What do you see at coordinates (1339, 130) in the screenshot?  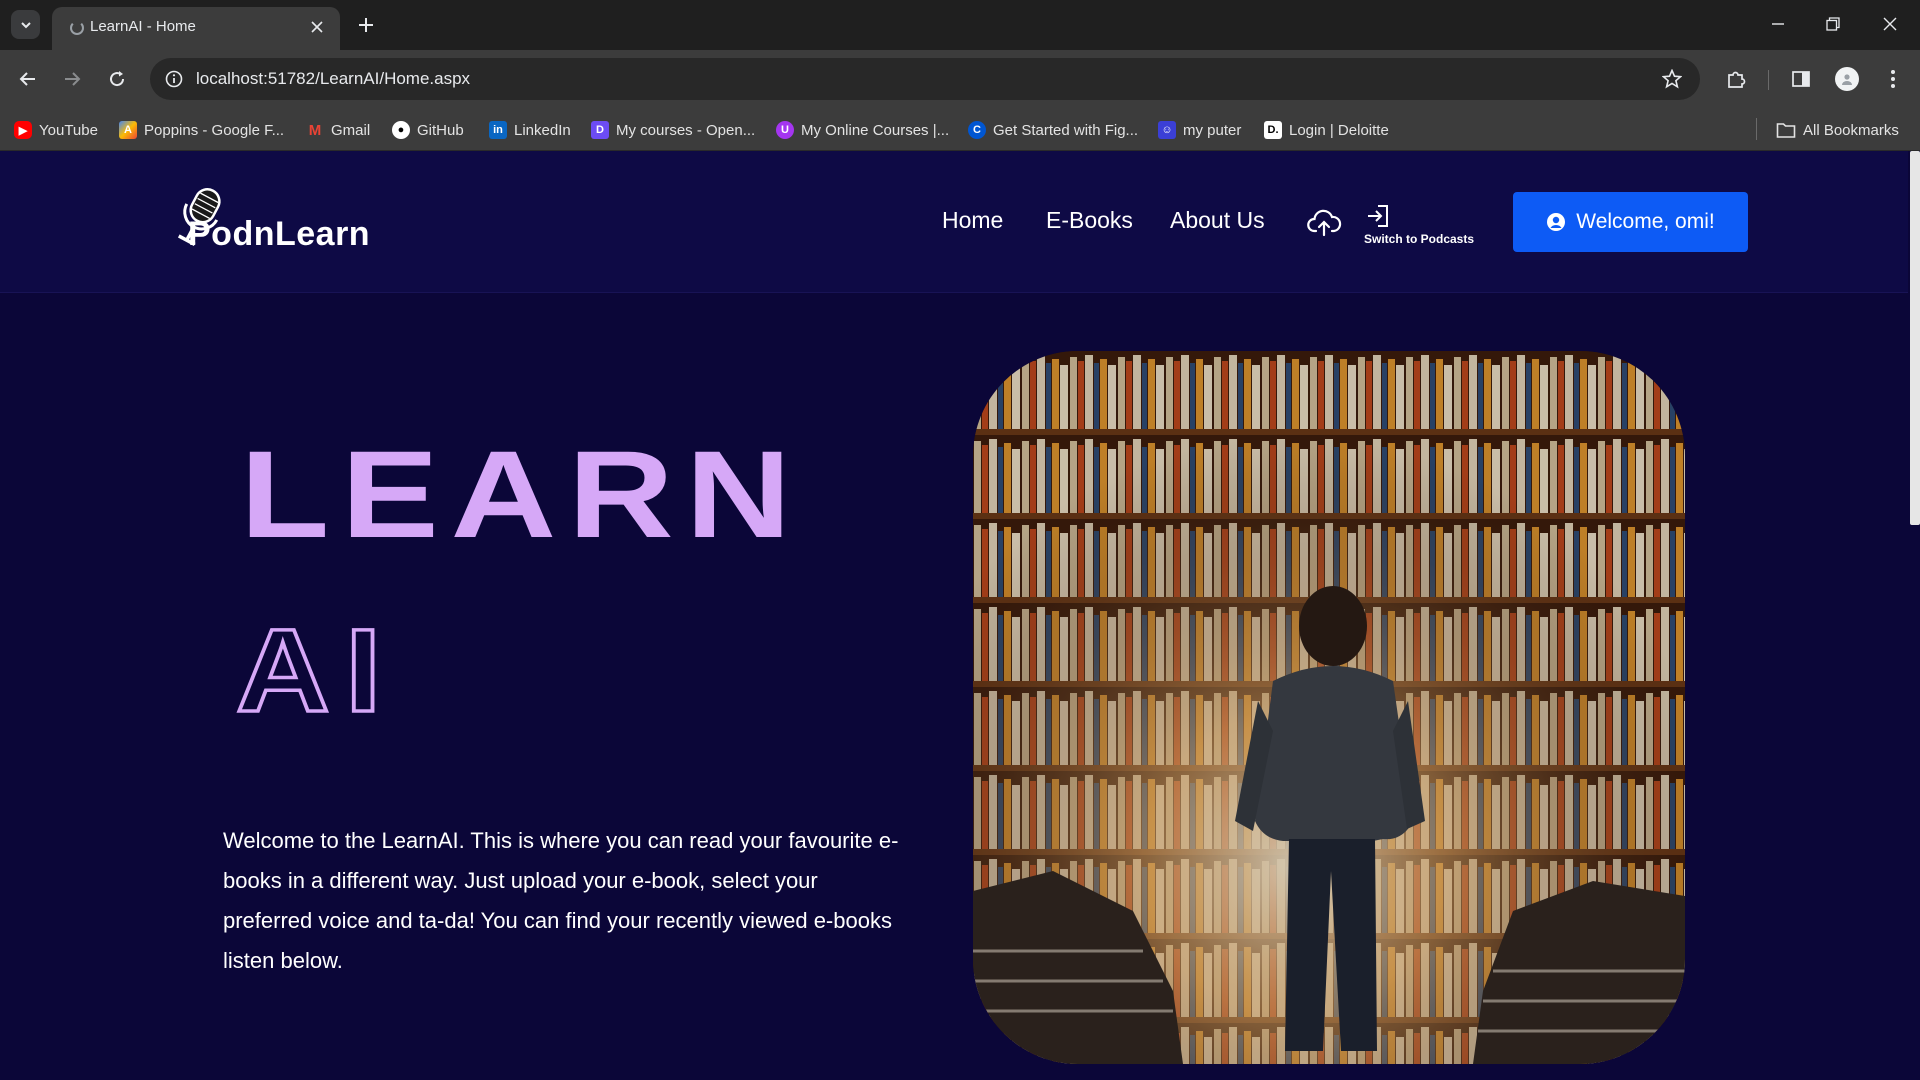 I see `bookmark-label: Login | Deloitte` at bounding box center [1339, 130].